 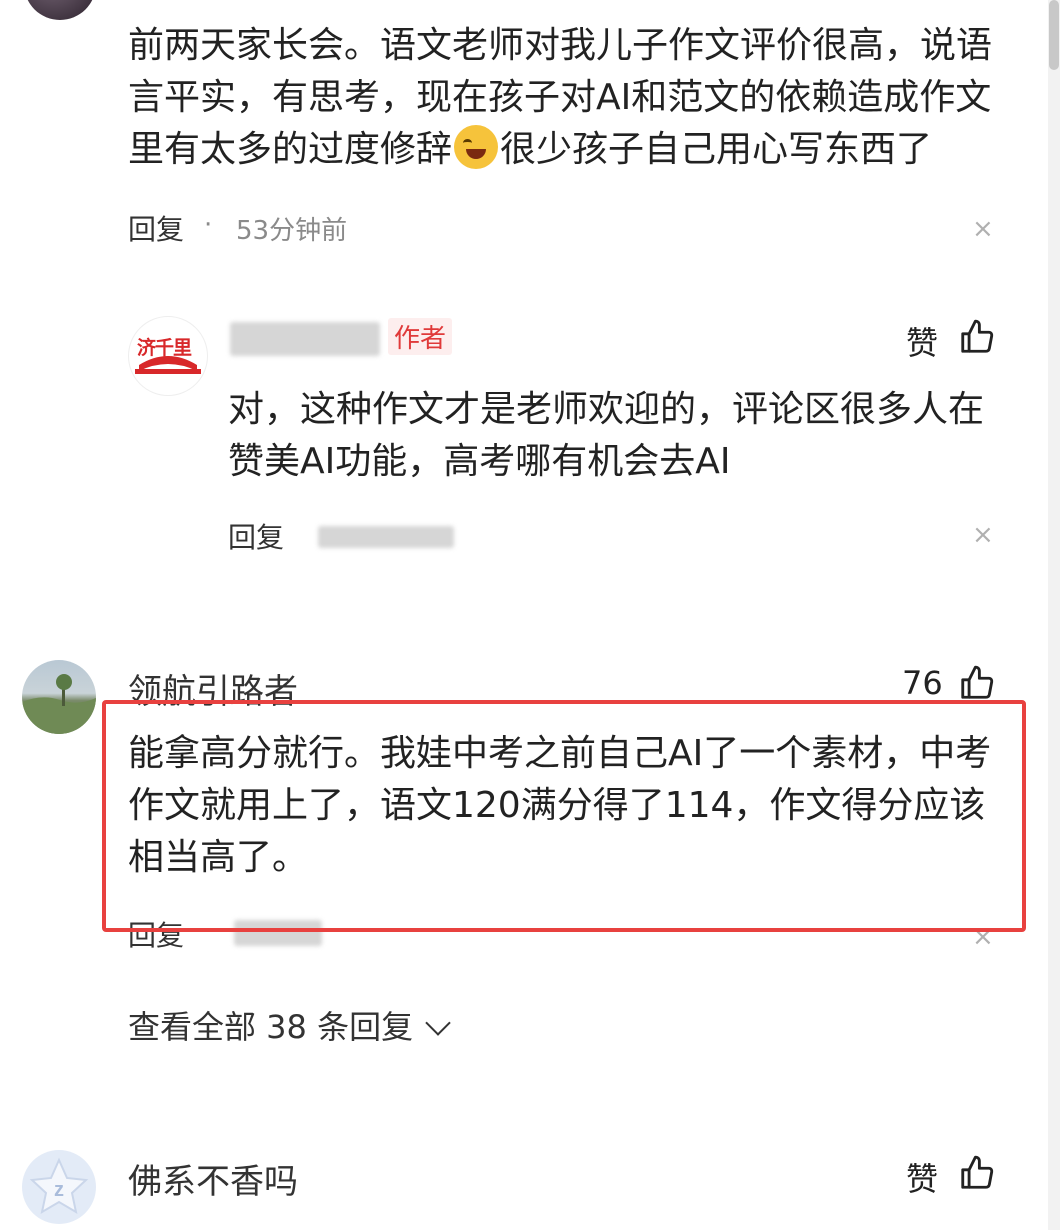 What do you see at coordinates (271, 1027) in the screenshot?
I see `view-all-replies-label: 查看全部 38 条回复` at bounding box center [271, 1027].